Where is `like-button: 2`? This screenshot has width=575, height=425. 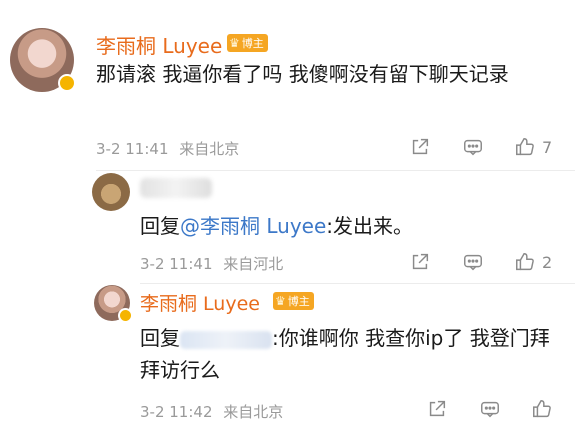
like-button: 2 is located at coordinates (533, 262).